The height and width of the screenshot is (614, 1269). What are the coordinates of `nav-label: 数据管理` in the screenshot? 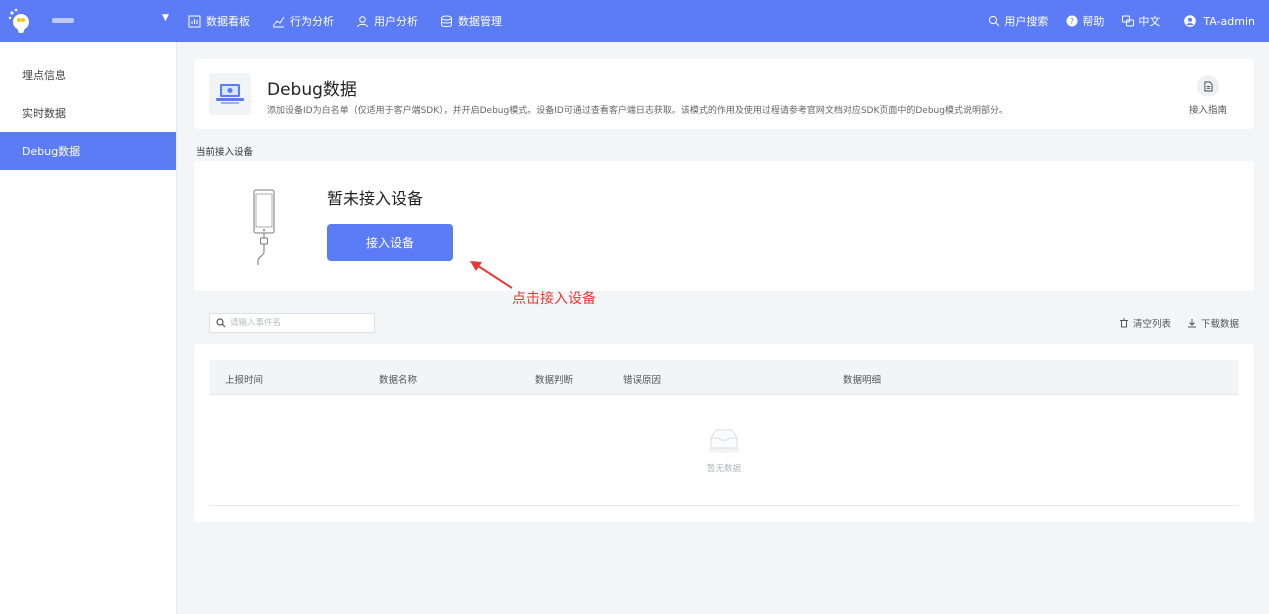 It's located at (480, 21).